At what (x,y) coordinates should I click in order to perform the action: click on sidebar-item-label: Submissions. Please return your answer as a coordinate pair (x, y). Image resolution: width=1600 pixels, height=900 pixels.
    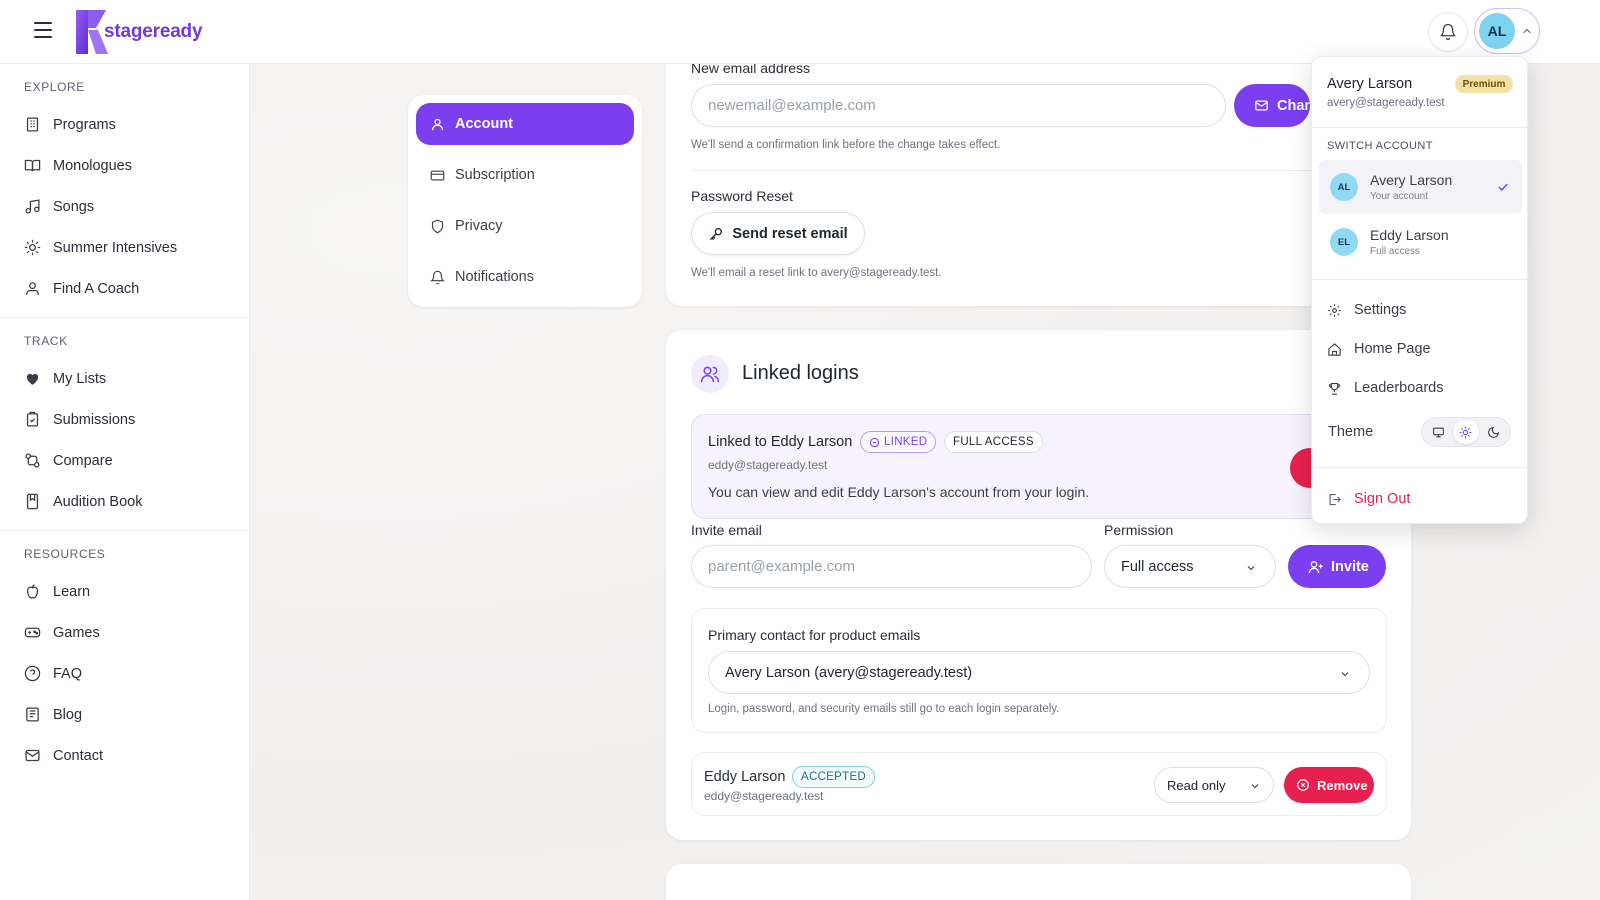
    Looking at the image, I should click on (94, 419).